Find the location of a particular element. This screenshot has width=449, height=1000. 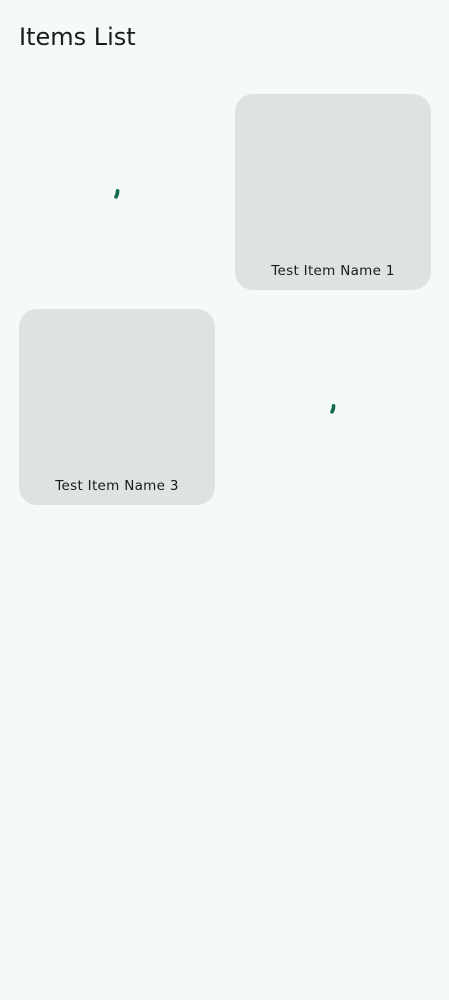

item-card: Test Item Name 1 is located at coordinates (333, 192).